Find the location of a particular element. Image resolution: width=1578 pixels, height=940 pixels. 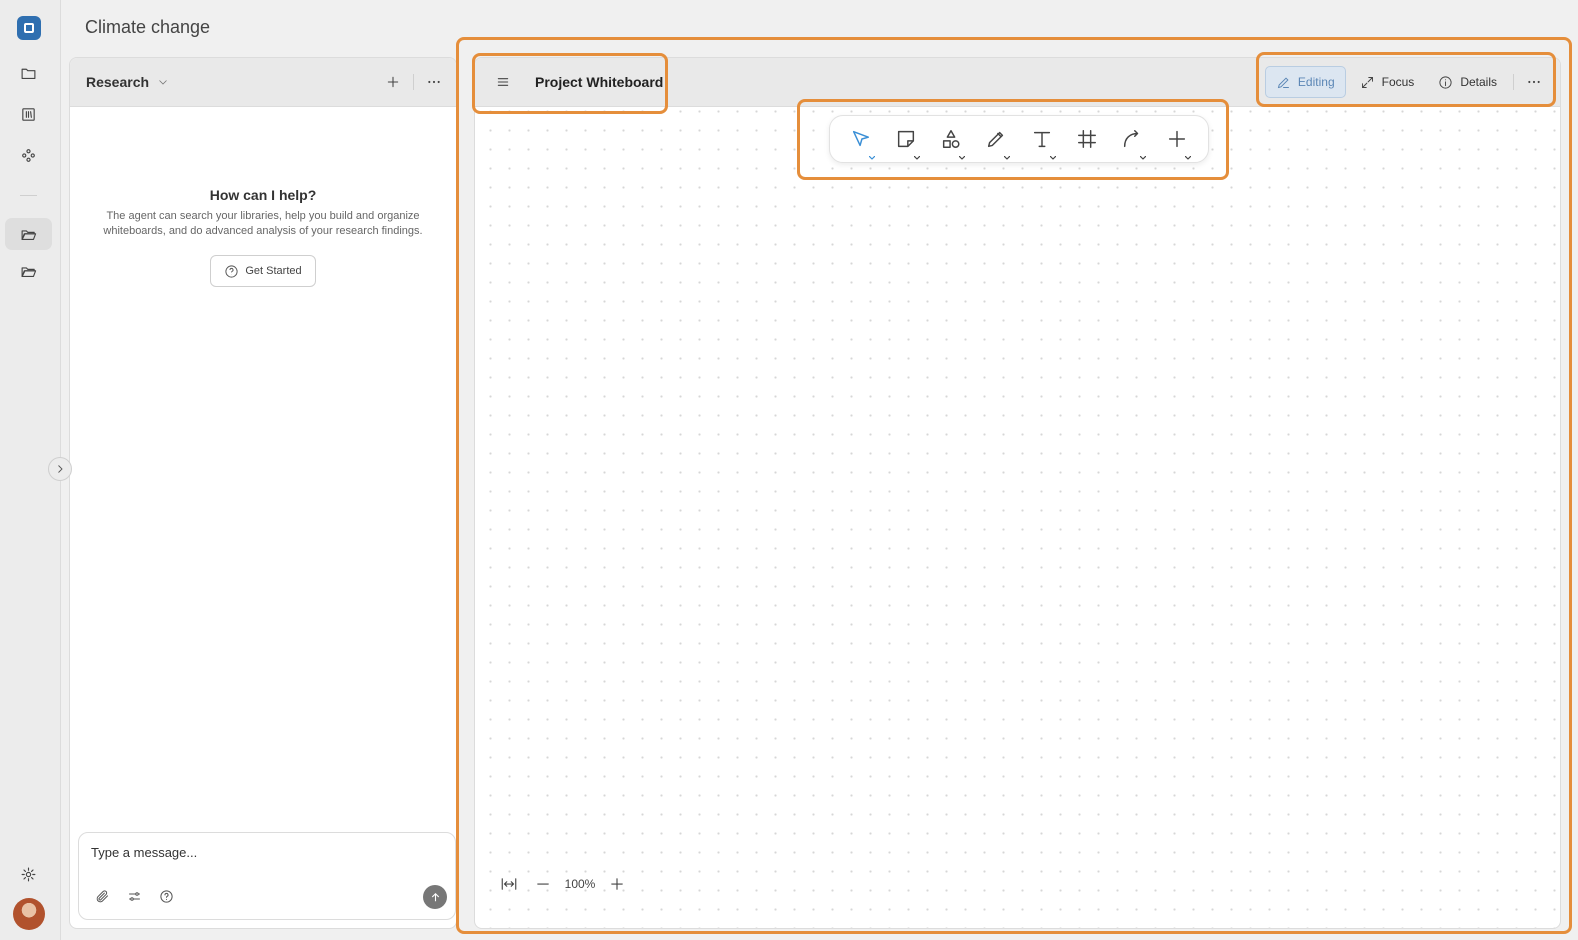

zoom-level: 100% is located at coordinates (580, 884).